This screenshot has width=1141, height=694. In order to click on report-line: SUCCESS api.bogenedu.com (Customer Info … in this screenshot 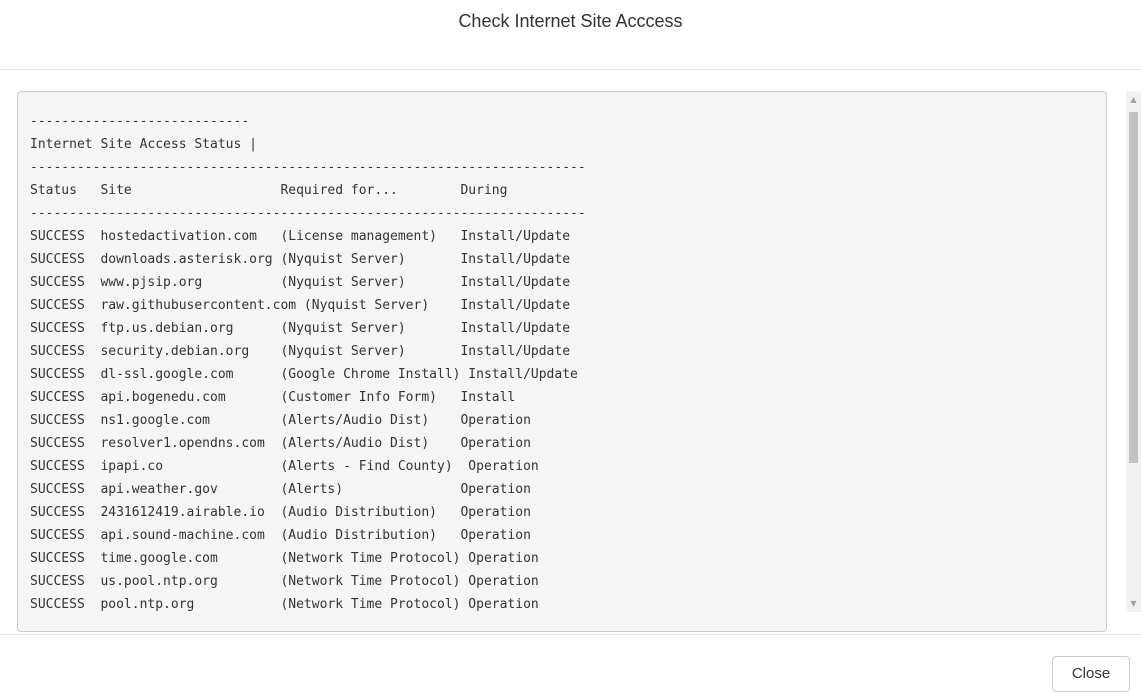, I will do `click(273, 397)`.